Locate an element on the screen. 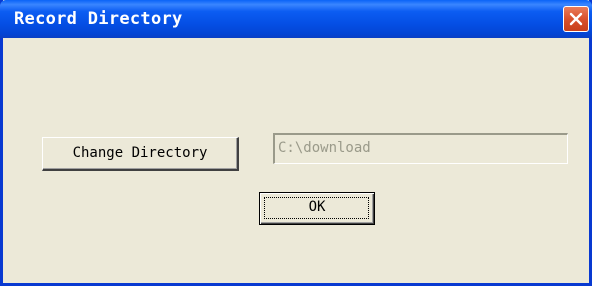  dialog-title: Record Directory is located at coordinates (98, 19).